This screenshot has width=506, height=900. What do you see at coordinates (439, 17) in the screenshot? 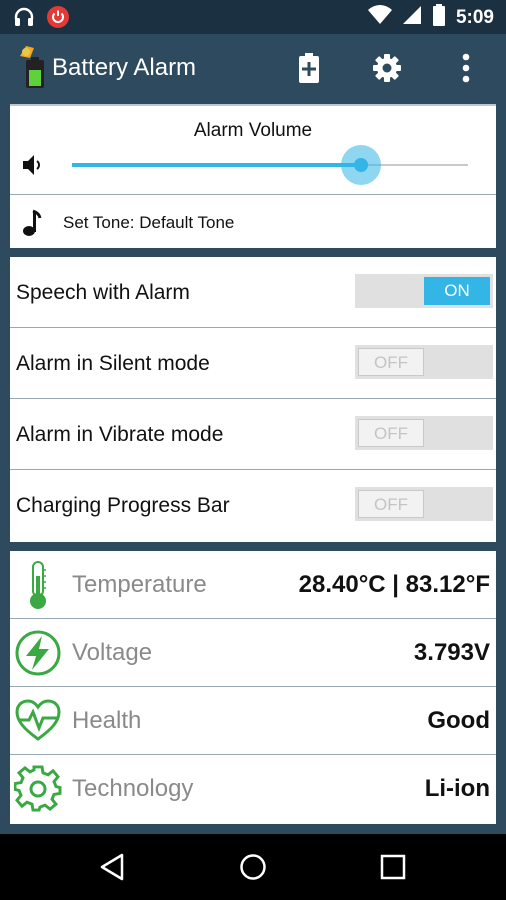
I see `battery-status-icon` at bounding box center [439, 17].